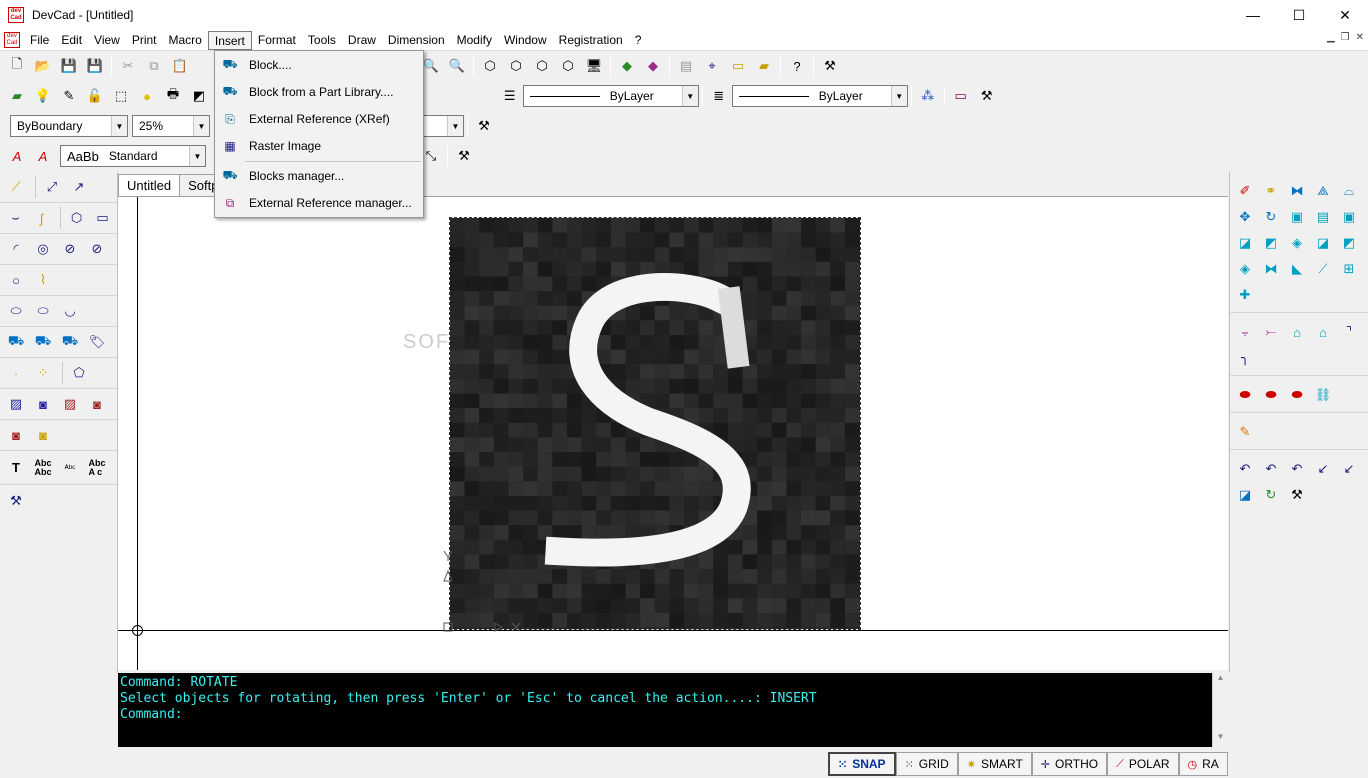 This screenshot has width=1368, height=778. What do you see at coordinates (43, 249) in the screenshot?
I see `circle-center-icon: ◎` at bounding box center [43, 249].